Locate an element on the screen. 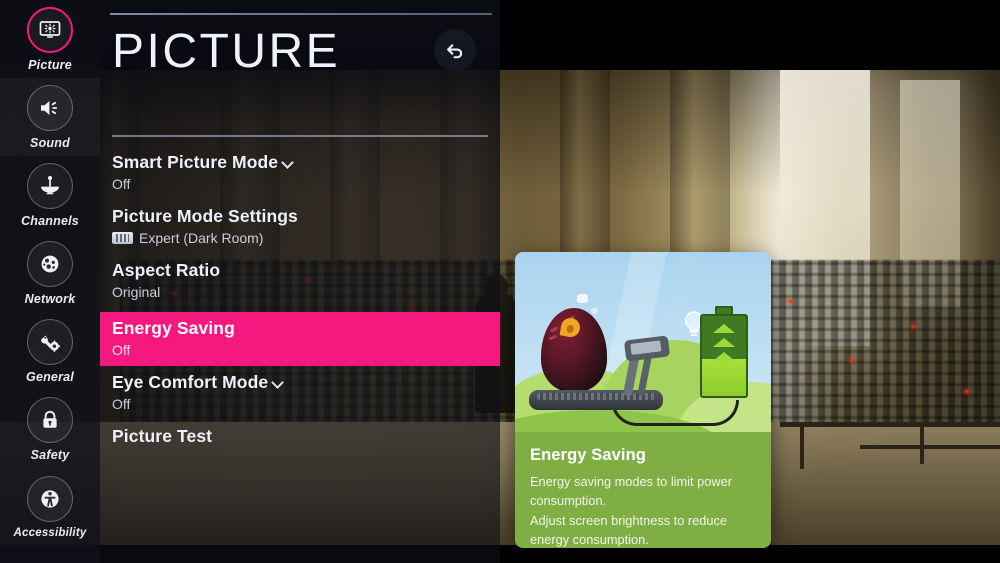  settings-row-label-text: Picture Mode Settings is located at coordinates (205, 216).